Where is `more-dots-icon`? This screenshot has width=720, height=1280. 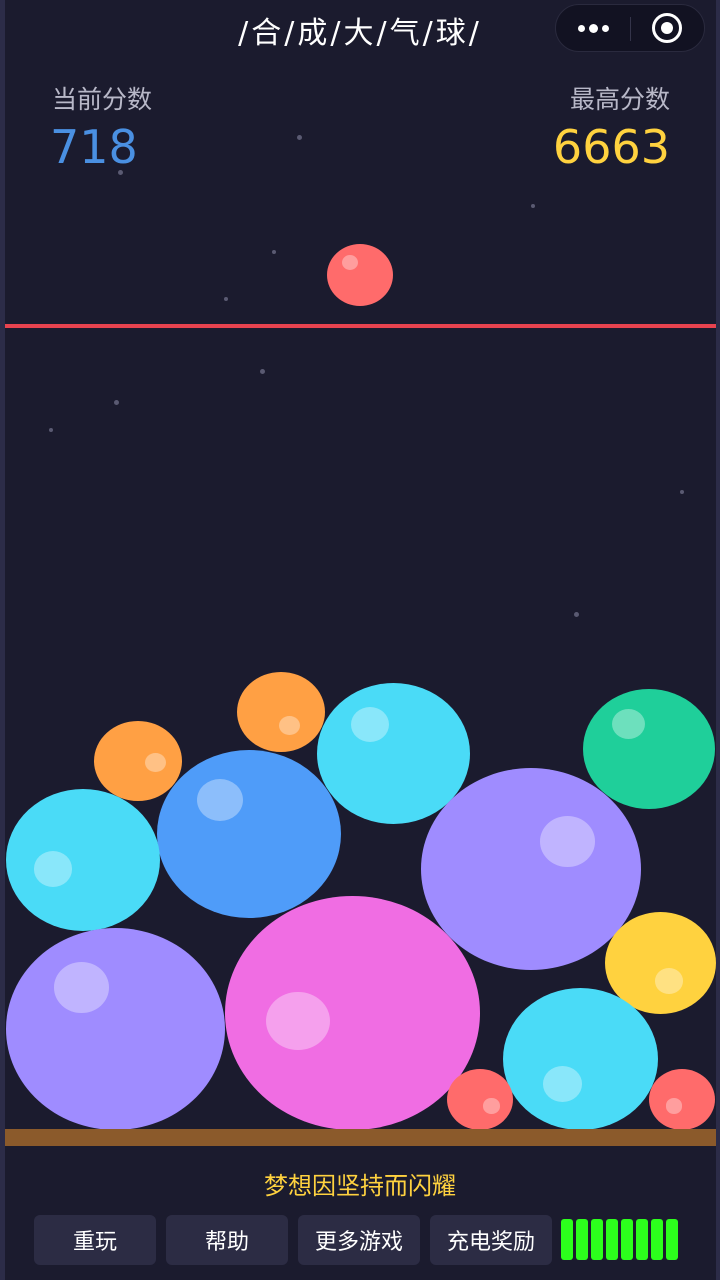 more-dots-icon is located at coordinates (593, 28).